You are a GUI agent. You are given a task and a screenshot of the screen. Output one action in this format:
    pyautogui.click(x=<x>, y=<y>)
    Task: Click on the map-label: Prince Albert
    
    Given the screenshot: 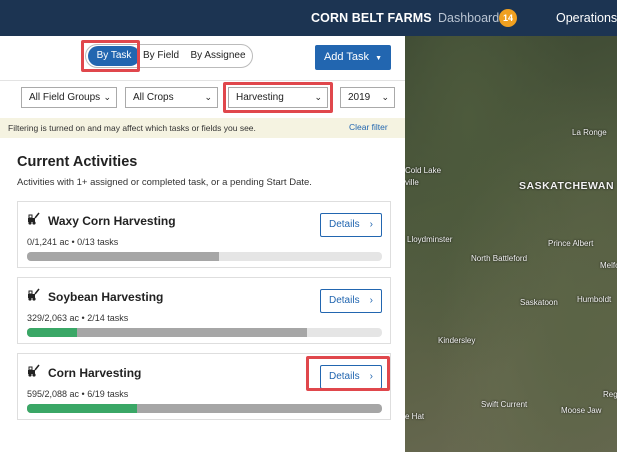 What is the action you would take?
    pyautogui.click(x=571, y=243)
    